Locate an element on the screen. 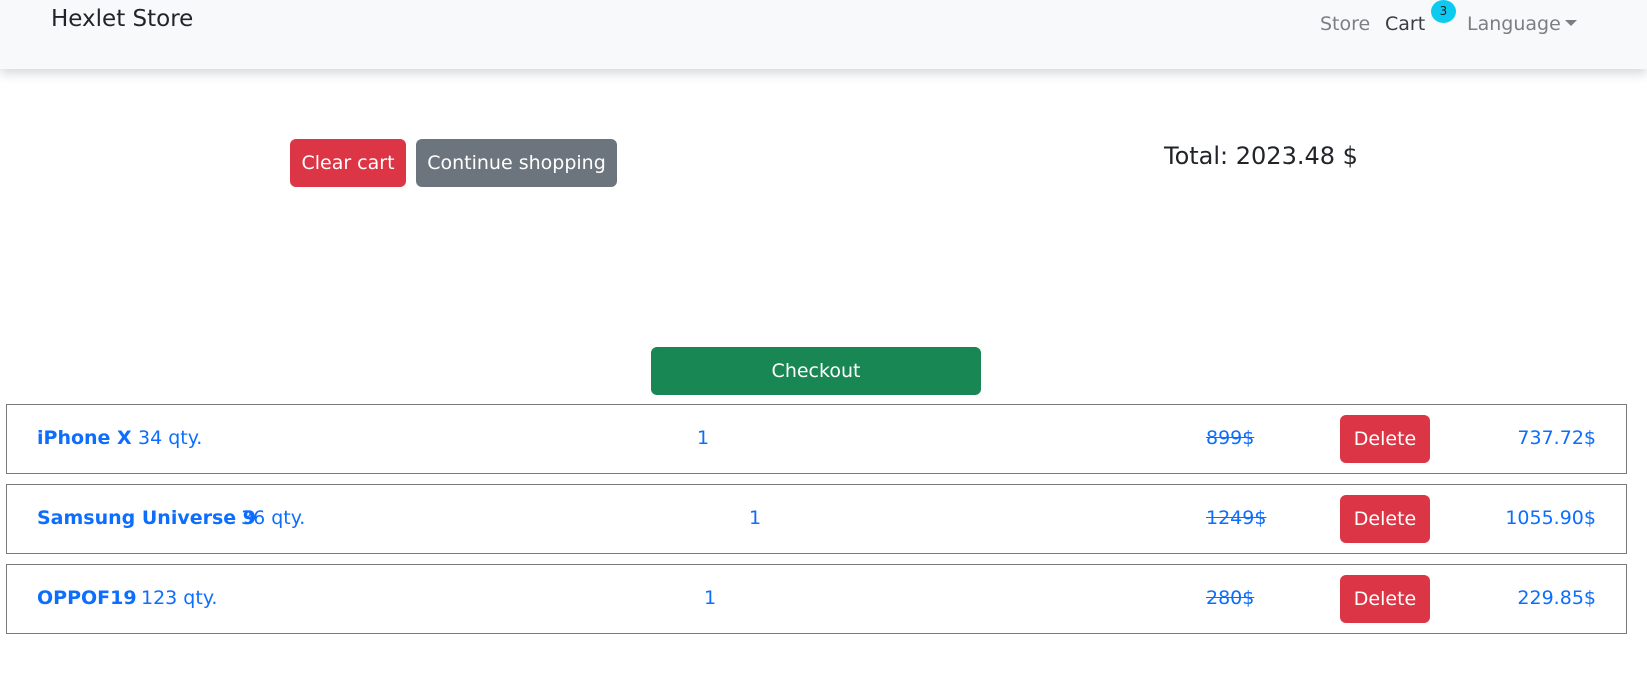 The width and height of the screenshot is (1647, 677). top-navbar: Hexlet Store Store Cart 3 Language is located at coordinates (823, 34).